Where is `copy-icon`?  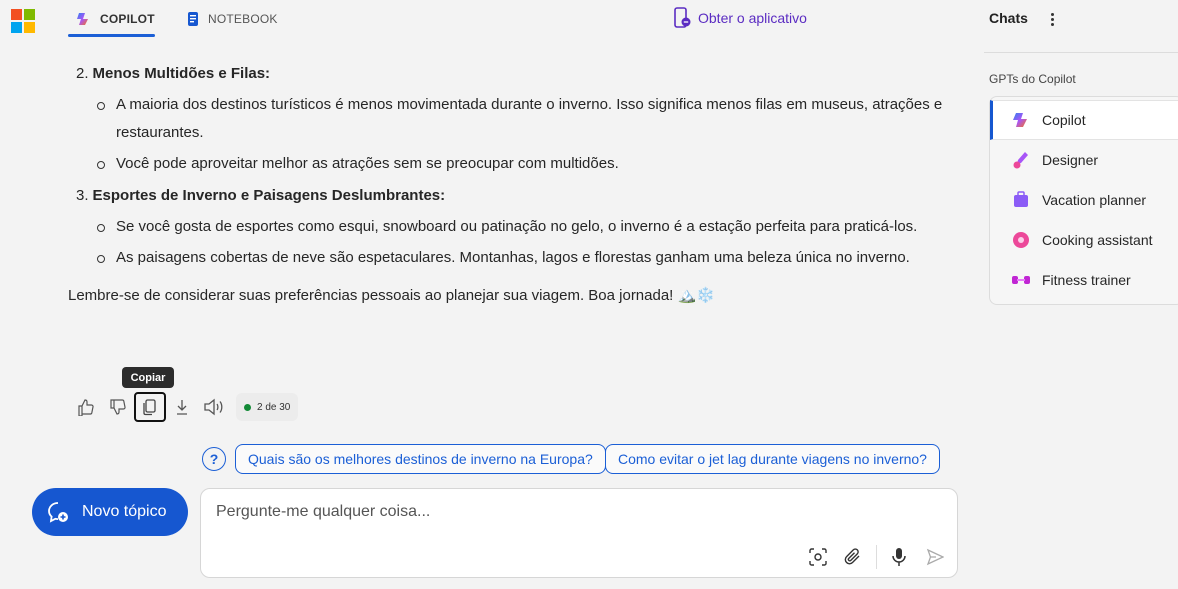
copy-icon is located at coordinates (149, 407).